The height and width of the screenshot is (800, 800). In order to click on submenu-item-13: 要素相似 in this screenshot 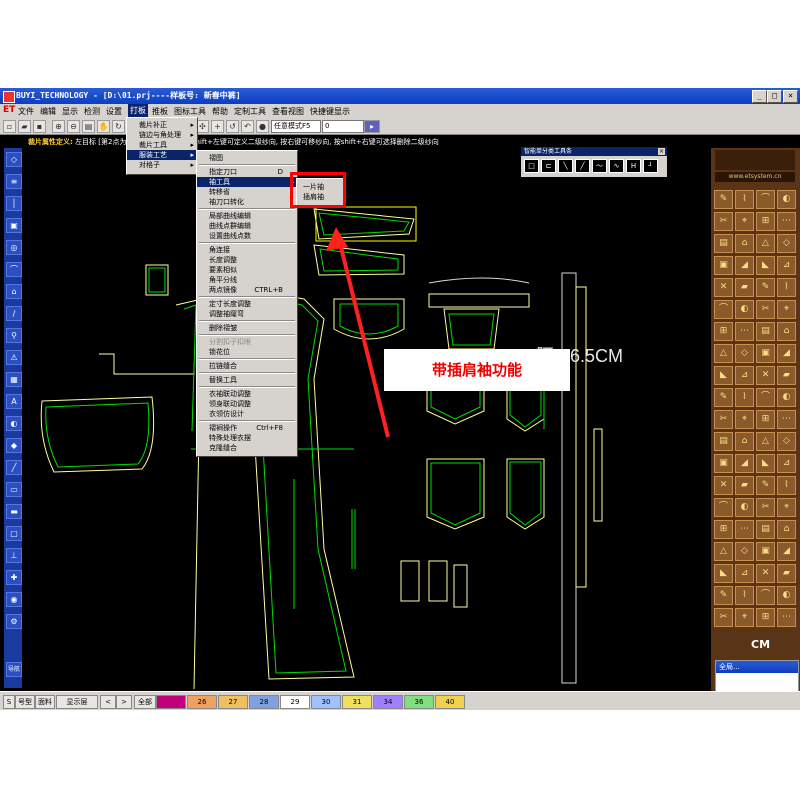, I will do `click(247, 270)`.